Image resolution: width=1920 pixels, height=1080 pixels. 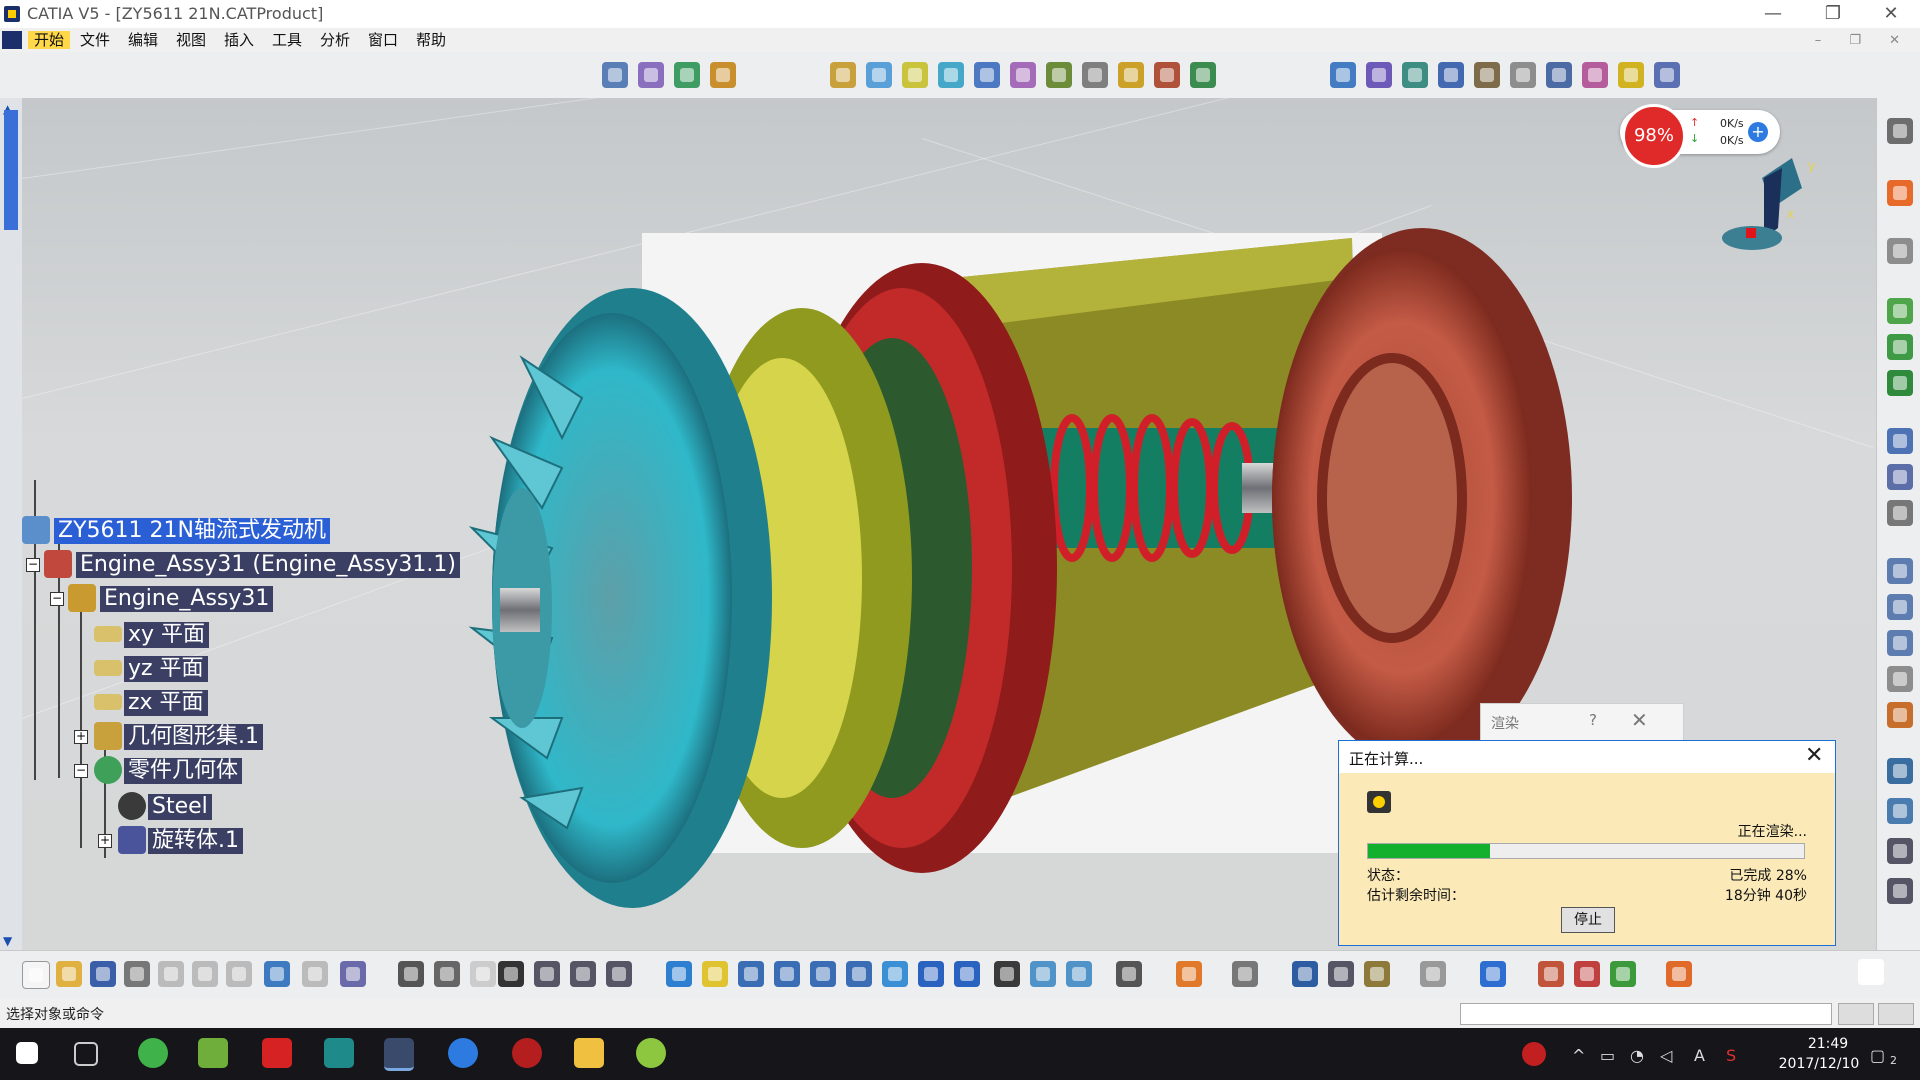 I want to click on file-explorer-taskbar-icon, so click(x=589, y=1053).